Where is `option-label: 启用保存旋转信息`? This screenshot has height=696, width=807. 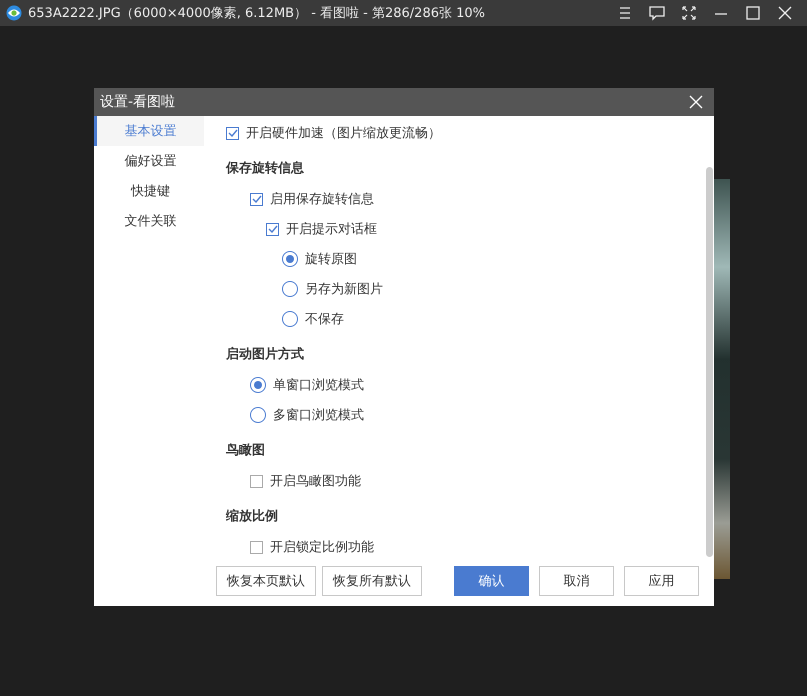
option-label: 启用保存旋转信息 is located at coordinates (322, 199).